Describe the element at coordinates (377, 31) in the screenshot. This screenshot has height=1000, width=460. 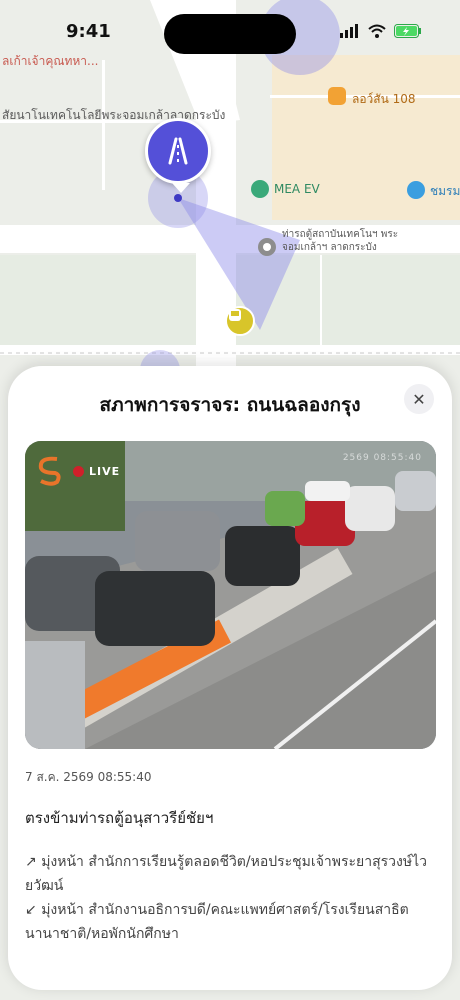
I see `wifi-icon` at that location.